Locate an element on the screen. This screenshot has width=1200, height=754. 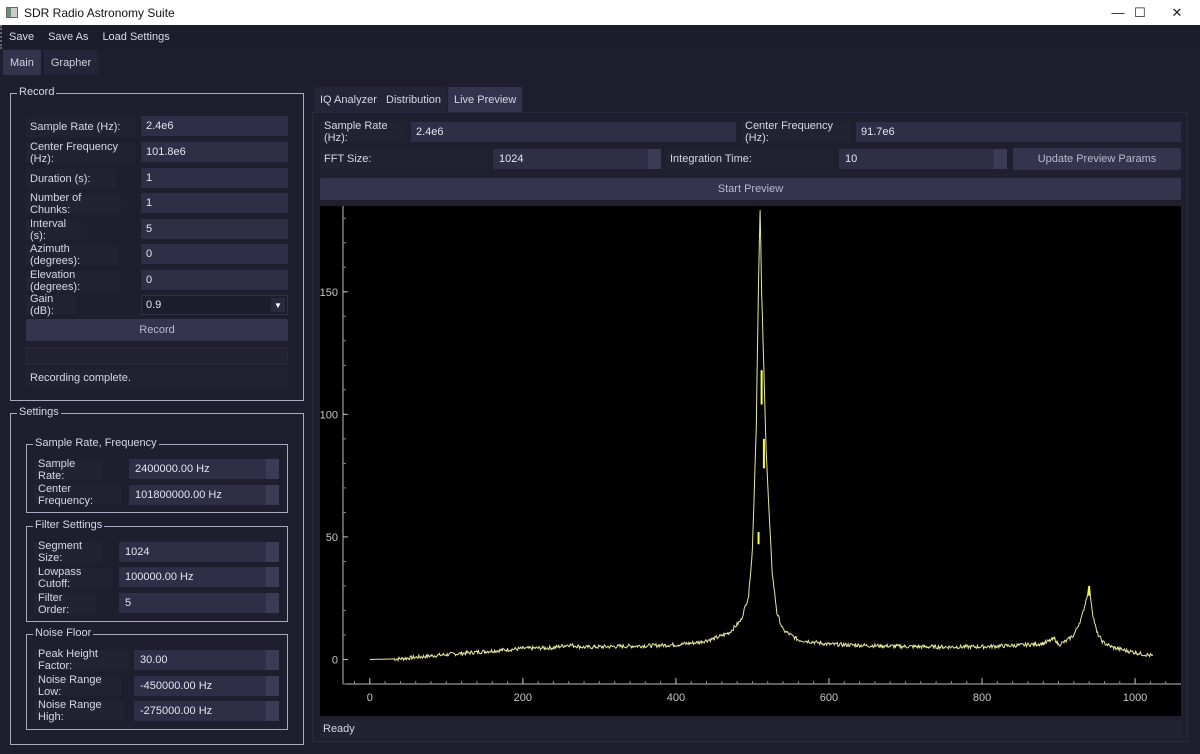
x-tick-label: 0 is located at coordinates (370, 698).